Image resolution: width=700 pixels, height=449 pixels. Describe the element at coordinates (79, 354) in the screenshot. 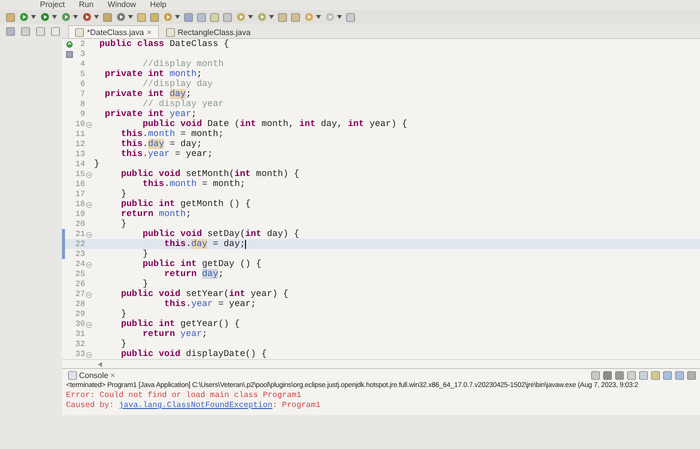

I see `line-number: 33` at that location.